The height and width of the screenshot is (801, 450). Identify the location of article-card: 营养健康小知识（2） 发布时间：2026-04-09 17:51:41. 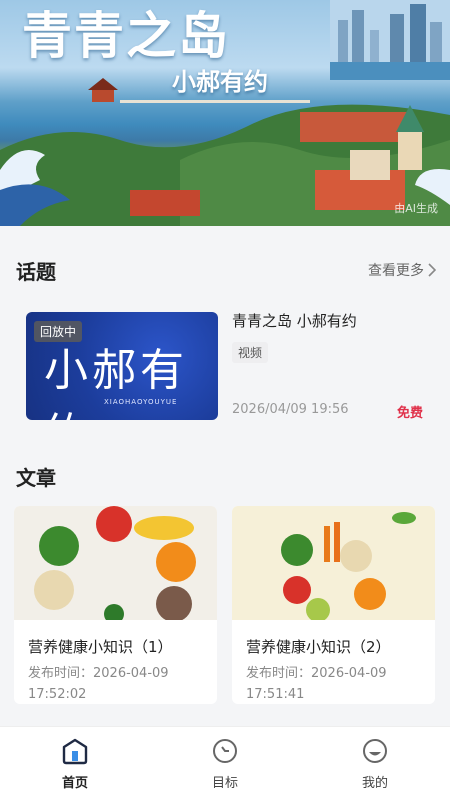
(333, 605).